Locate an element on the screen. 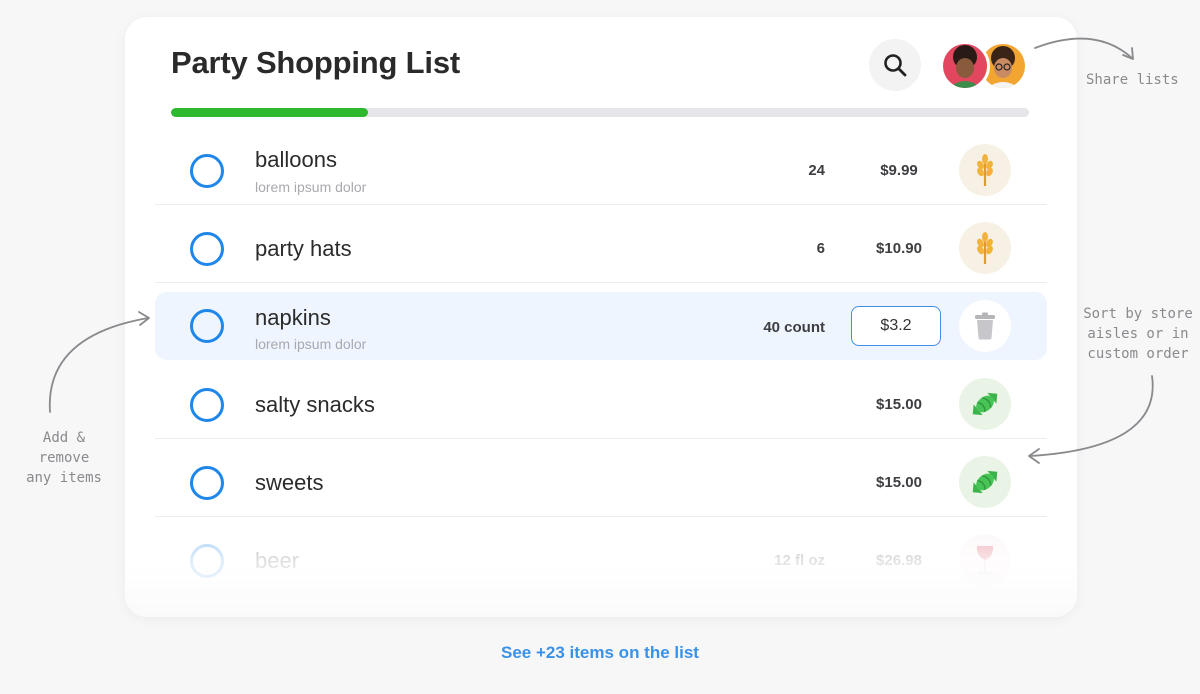  item-price: $9.99 is located at coordinates (899, 170).